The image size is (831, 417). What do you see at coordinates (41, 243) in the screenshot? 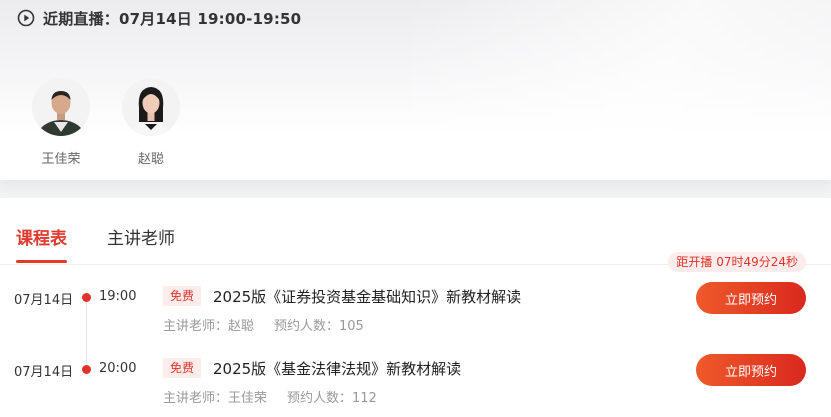
I see `tab-schedule: 课程表` at bounding box center [41, 243].